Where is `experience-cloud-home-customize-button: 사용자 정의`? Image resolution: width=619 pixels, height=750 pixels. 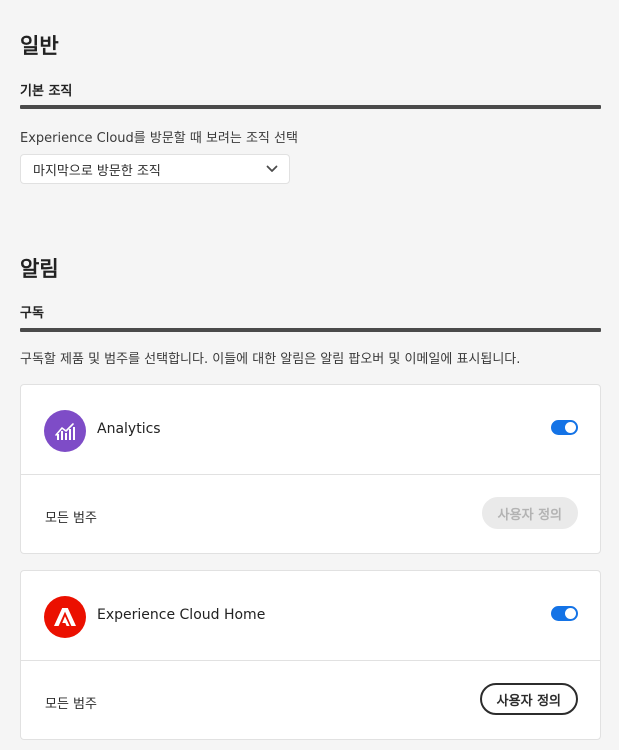 experience-cloud-home-customize-button: 사용자 정의 is located at coordinates (528, 699).